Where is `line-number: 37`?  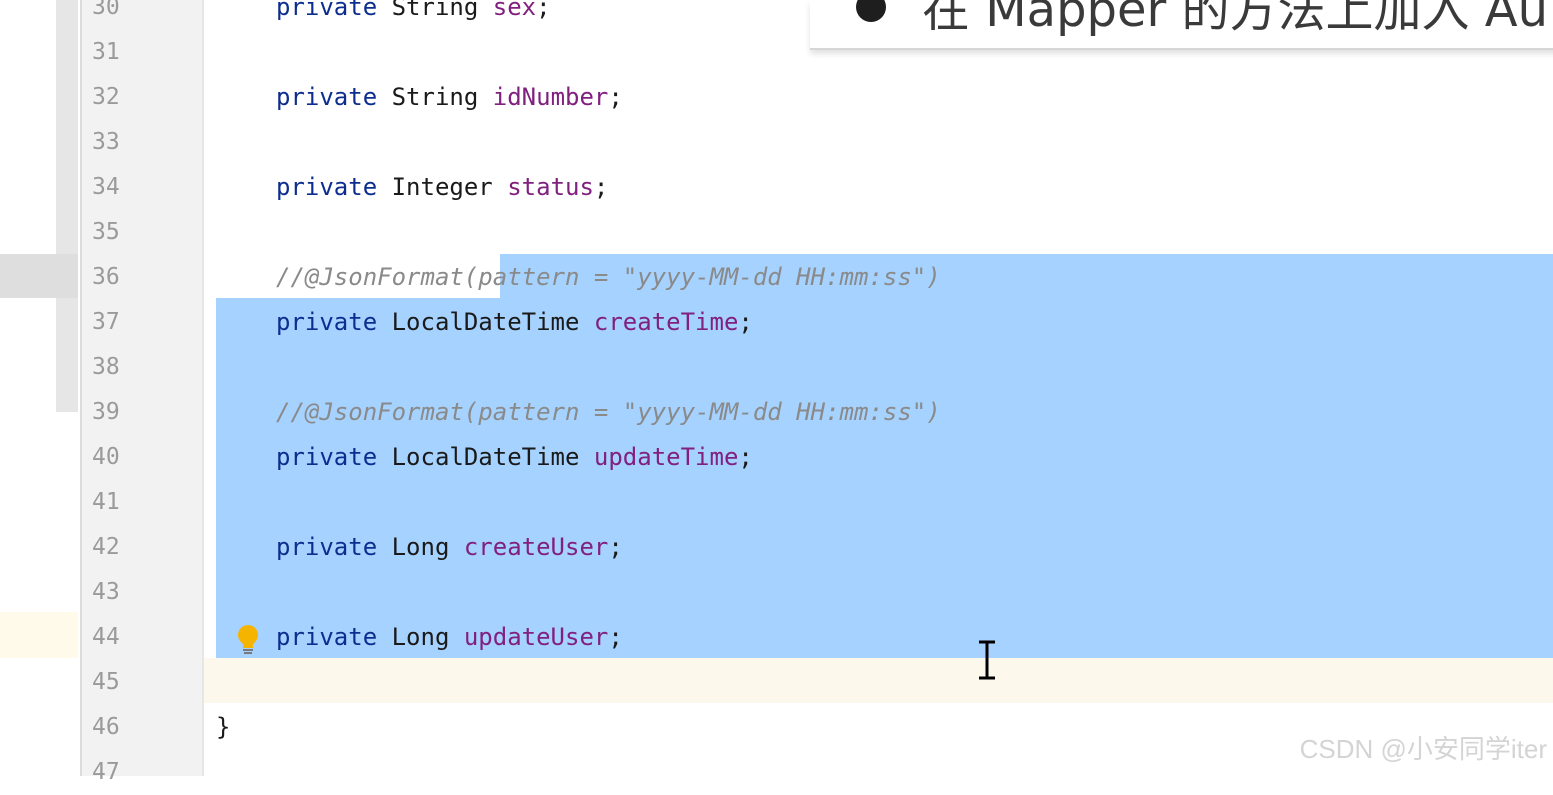
line-number: 37 is located at coordinates (106, 322).